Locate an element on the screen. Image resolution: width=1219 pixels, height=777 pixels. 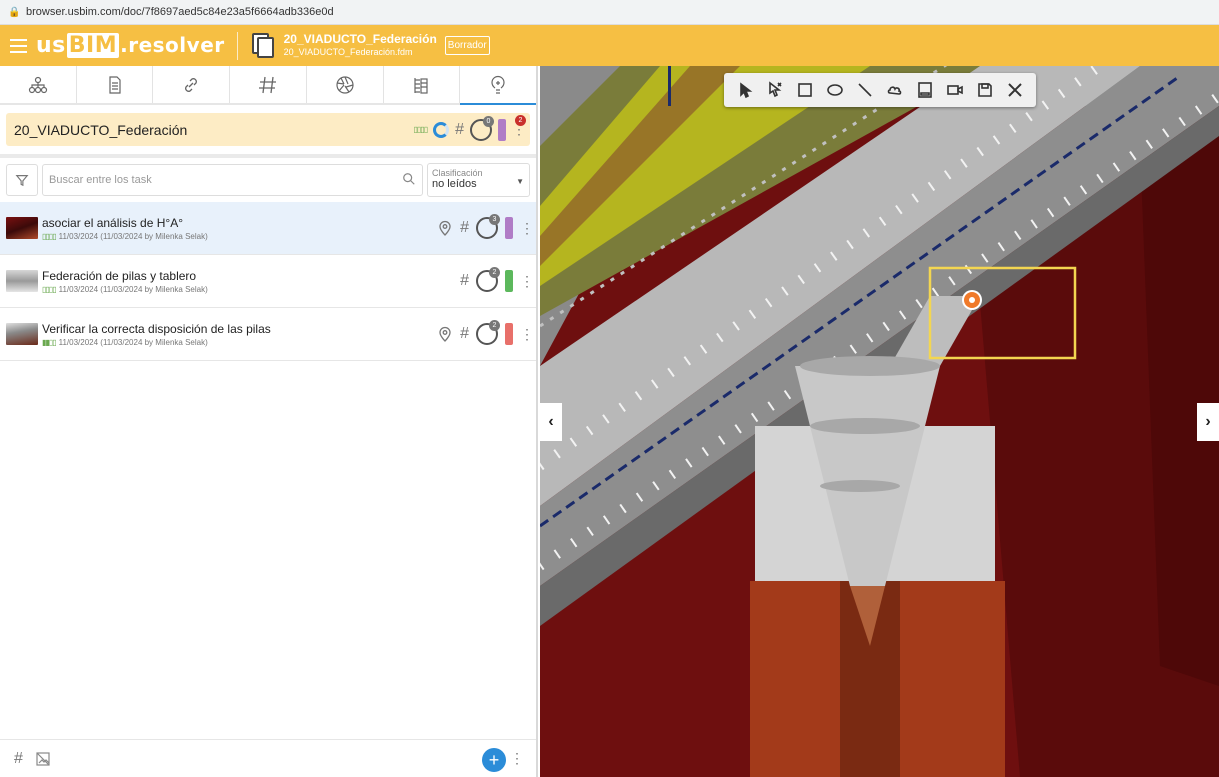
filter-button is located at coordinates (22, 180).